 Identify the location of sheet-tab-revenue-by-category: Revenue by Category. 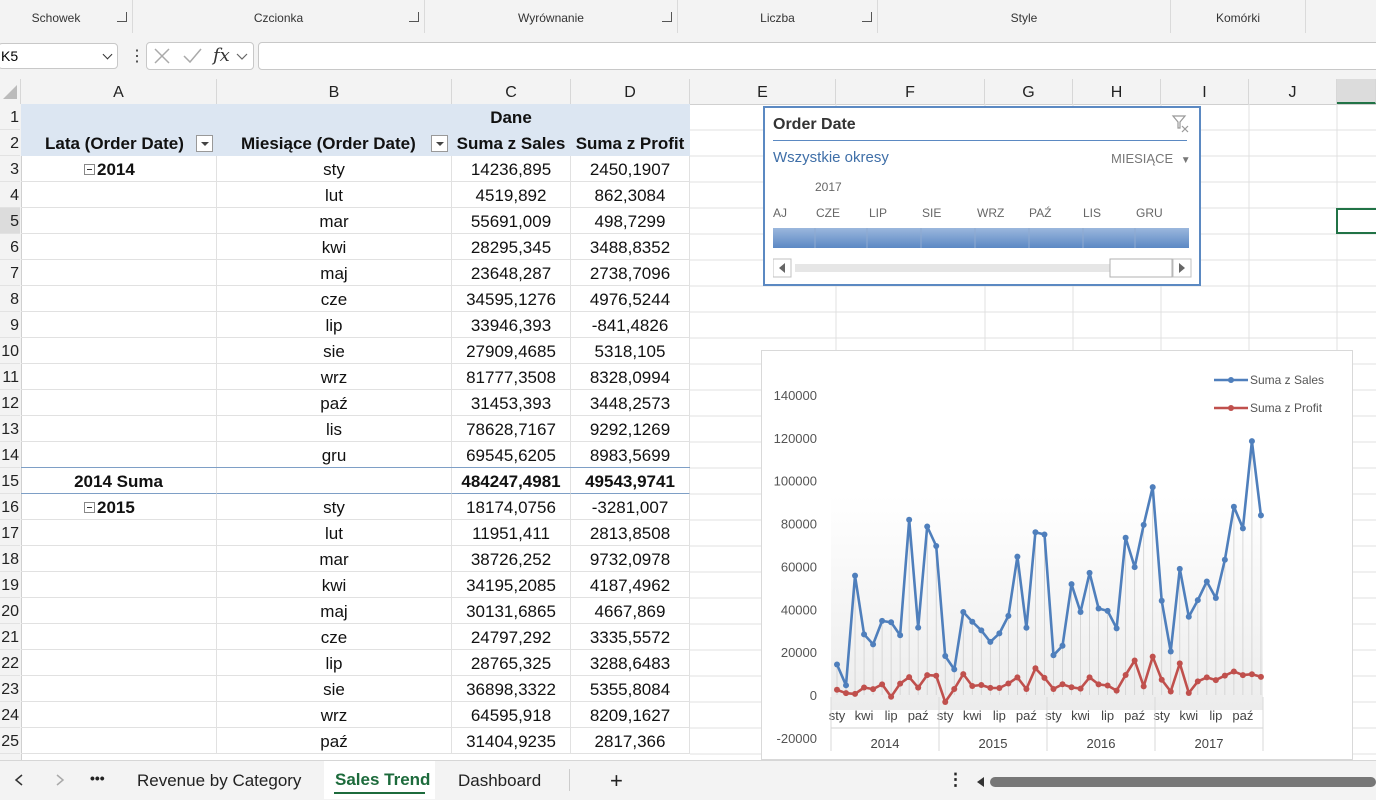
(219, 781).